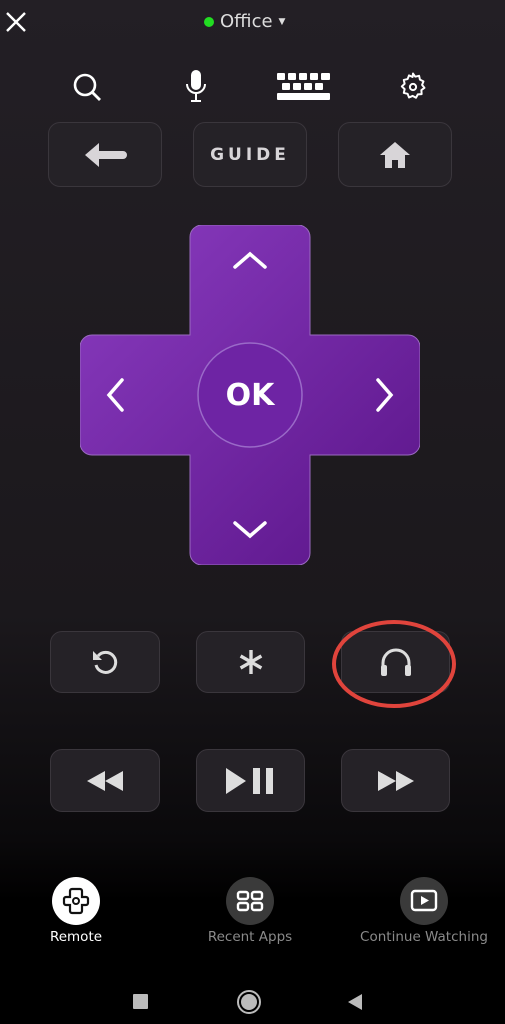 The image size is (505, 1024). I want to click on highlight-circle, so click(394, 664).